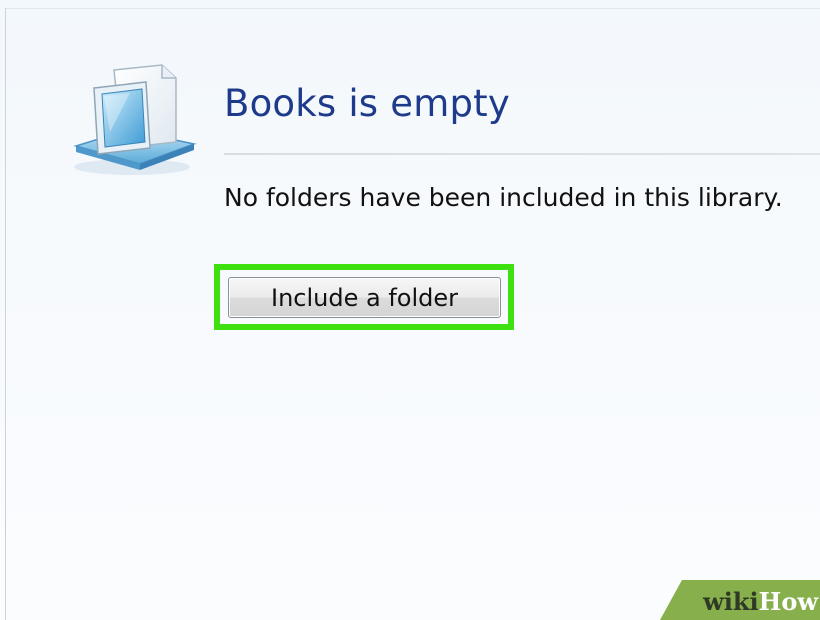  Describe the element at coordinates (5, 314) in the screenshot. I see `window-left-border` at that location.